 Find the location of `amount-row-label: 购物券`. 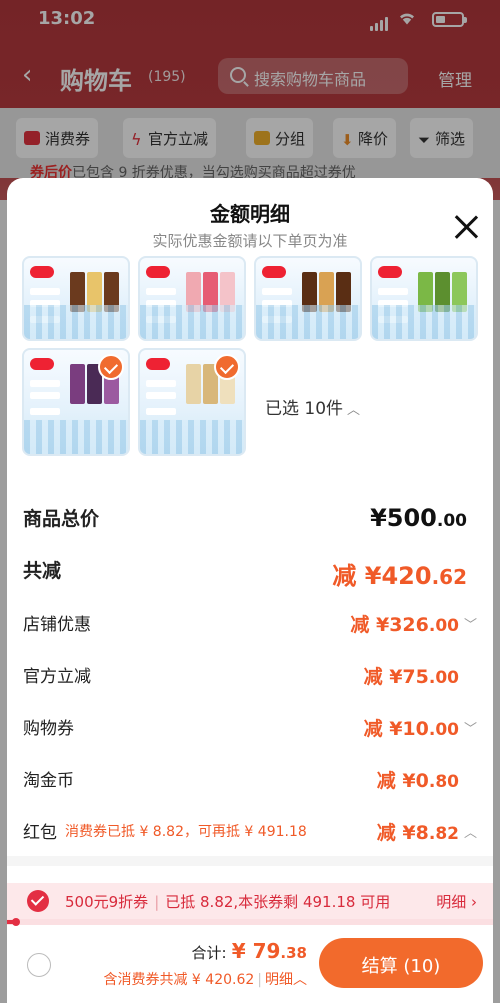

amount-row-label: 购物券 is located at coordinates (48, 729).